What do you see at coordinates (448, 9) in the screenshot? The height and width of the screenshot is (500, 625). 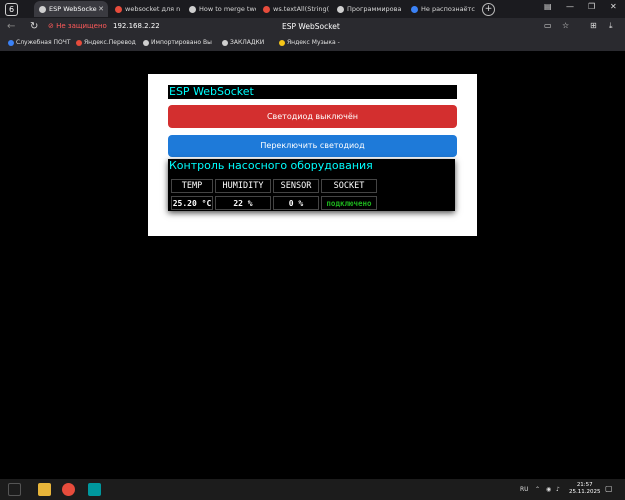 I see `tab-label: Не распознаётс` at bounding box center [448, 9].